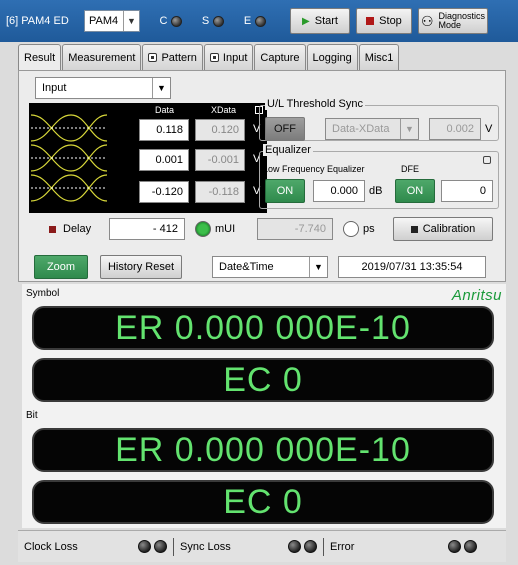 The image size is (518, 565). What do you see at coordinates (203, 229) in the screenshot?
I see `mui-radio` at bounding box center [203, 229].